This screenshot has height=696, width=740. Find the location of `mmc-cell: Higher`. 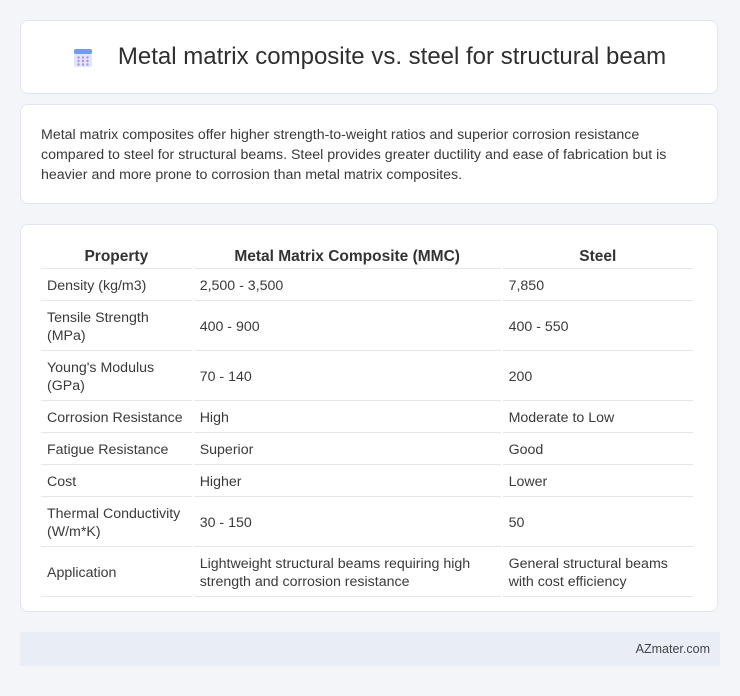

mmc-cell: Higher is located at coordinates (347, 482).